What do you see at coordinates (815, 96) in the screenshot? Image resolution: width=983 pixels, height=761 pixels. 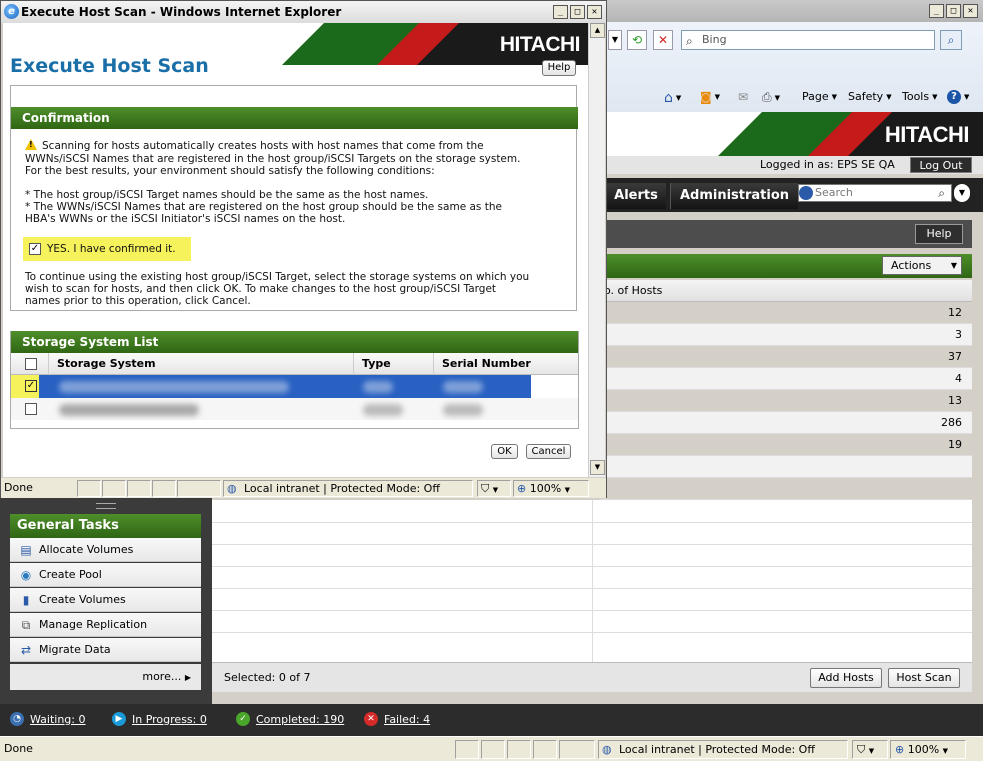 I see `page-menu-label: Page` at bounding box center [815, 96].